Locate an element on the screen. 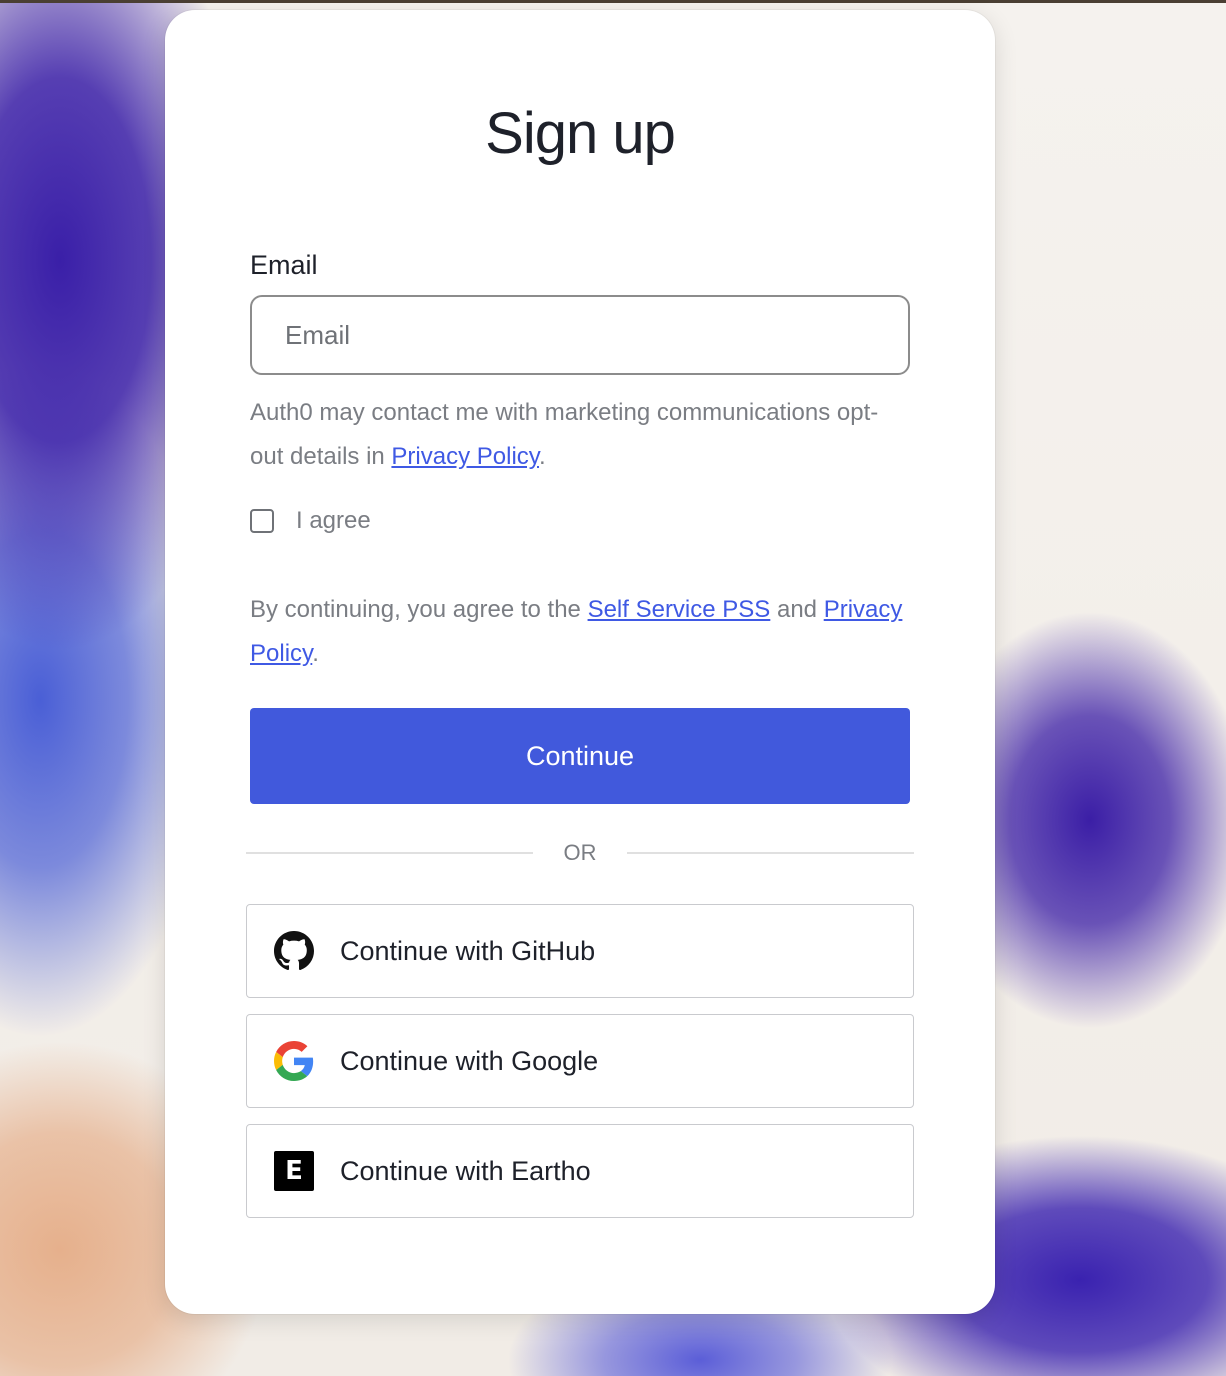 This screenshot has width=1226, height=1376. agree-row: I agree is located at coordinates (310, 521).